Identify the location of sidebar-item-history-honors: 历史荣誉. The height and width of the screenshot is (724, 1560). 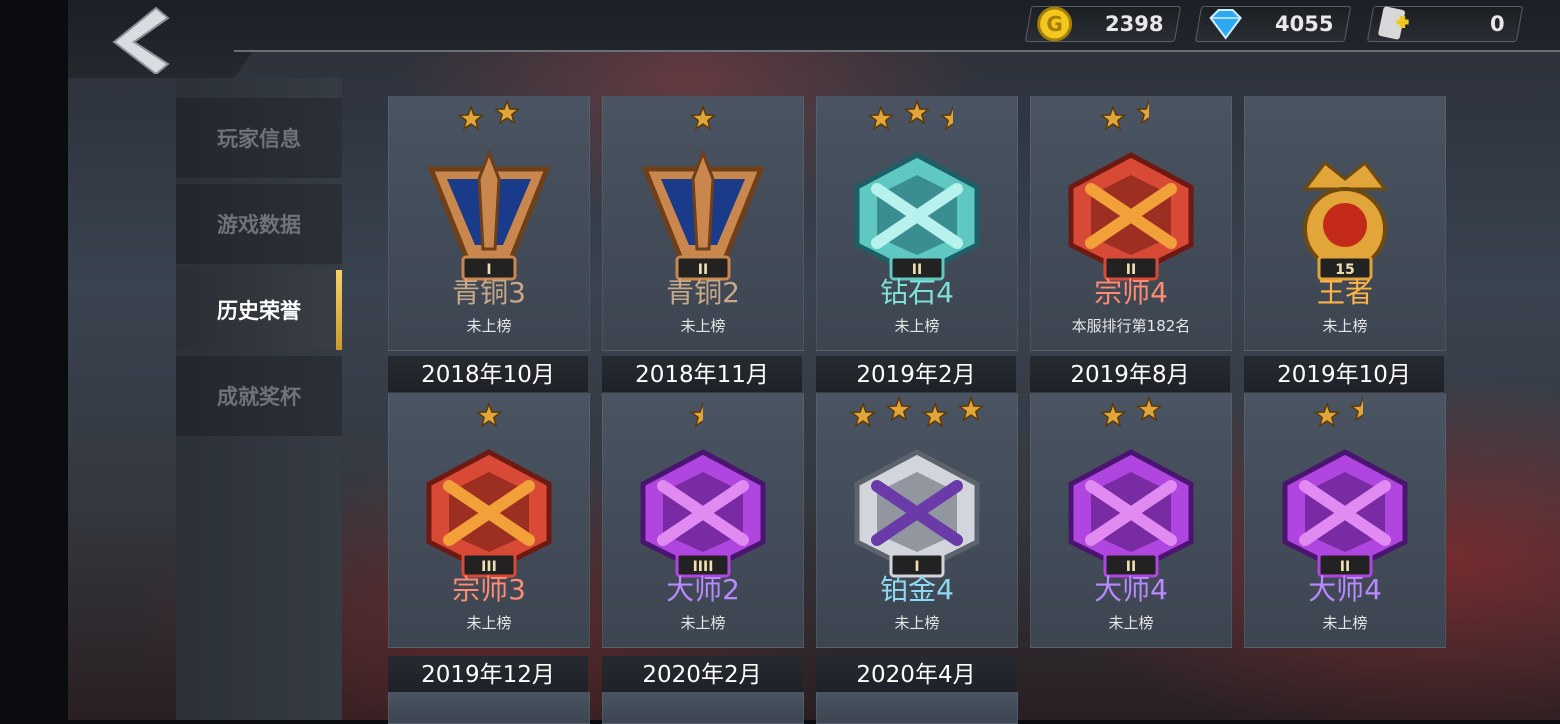
(259, 310).